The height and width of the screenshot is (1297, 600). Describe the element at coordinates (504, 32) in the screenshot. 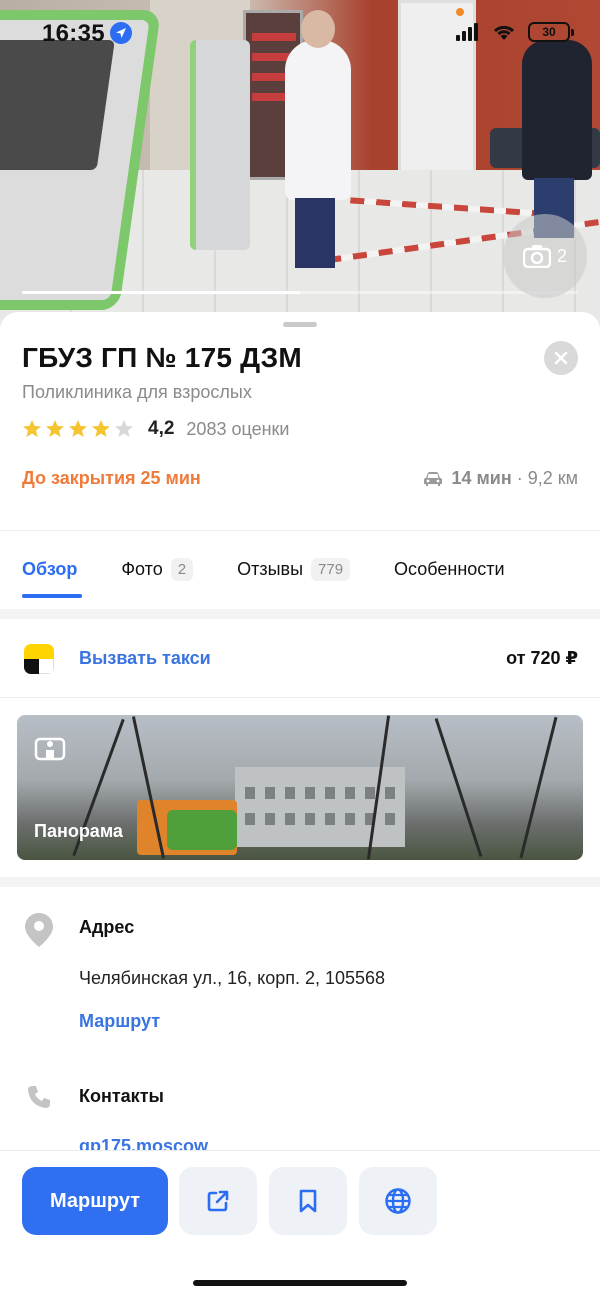

I see `wifi-icon` at that location.